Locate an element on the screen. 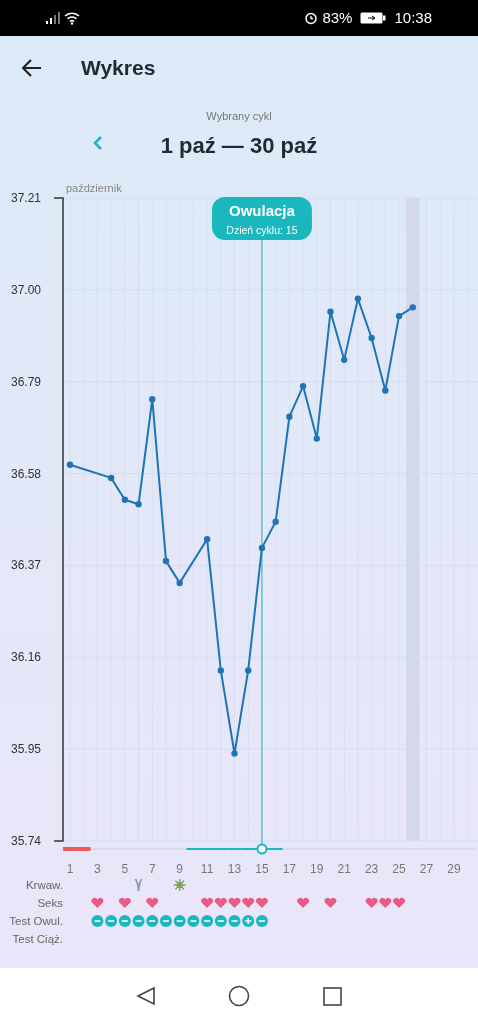 The image size is (478, 1024). month-label: październik is located at coordinates (94, 188).